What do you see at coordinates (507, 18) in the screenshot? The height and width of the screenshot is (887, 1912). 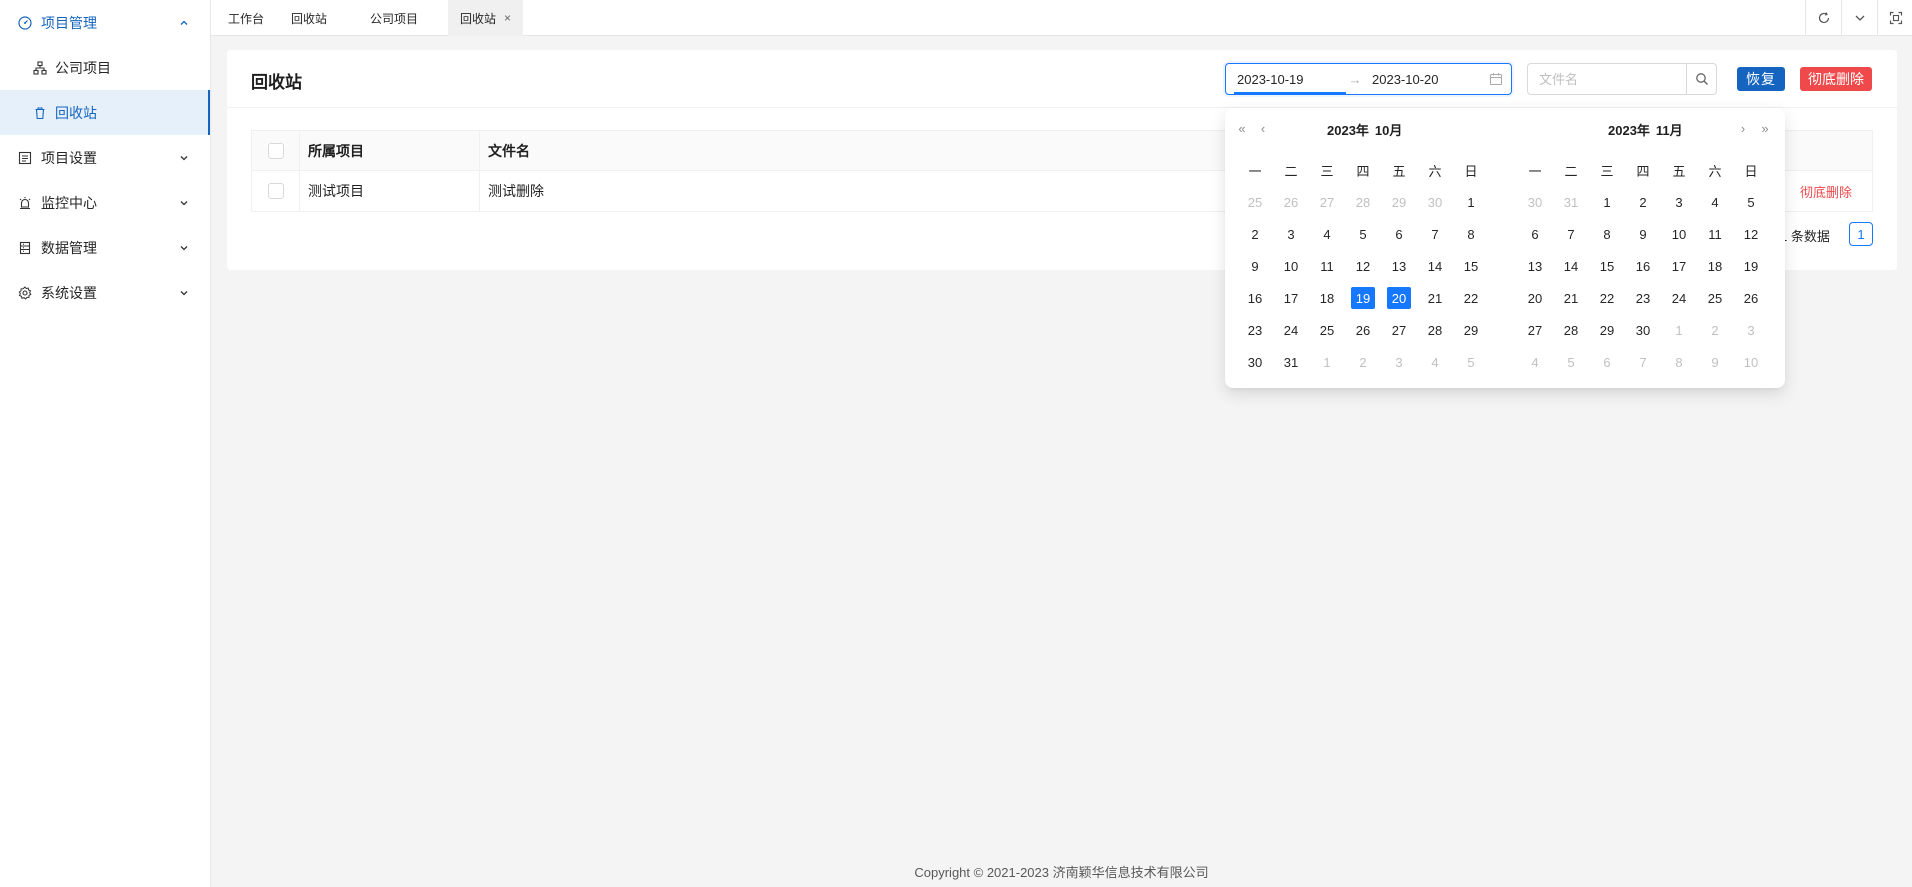 I see `close-icon: ×` at bounding box center [507, 18].